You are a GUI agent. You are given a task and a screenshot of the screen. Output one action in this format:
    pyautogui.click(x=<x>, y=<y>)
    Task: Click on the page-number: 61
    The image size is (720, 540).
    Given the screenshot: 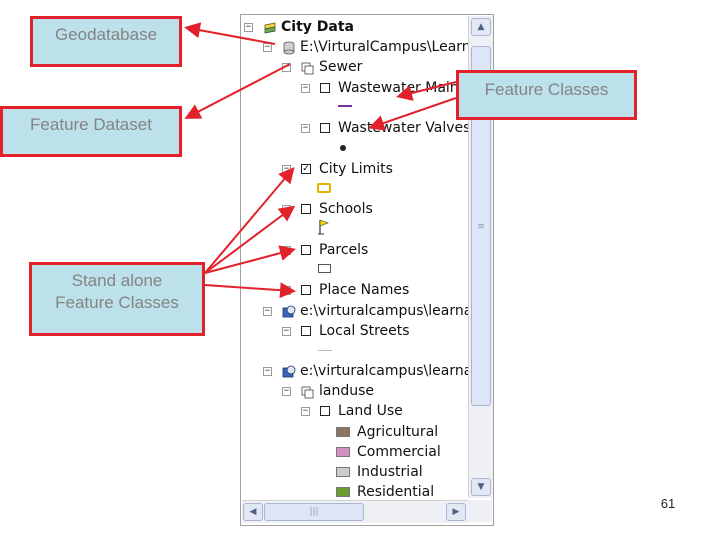 What is the action you would take?
    pyautogui.click(x=668, y=503)
    